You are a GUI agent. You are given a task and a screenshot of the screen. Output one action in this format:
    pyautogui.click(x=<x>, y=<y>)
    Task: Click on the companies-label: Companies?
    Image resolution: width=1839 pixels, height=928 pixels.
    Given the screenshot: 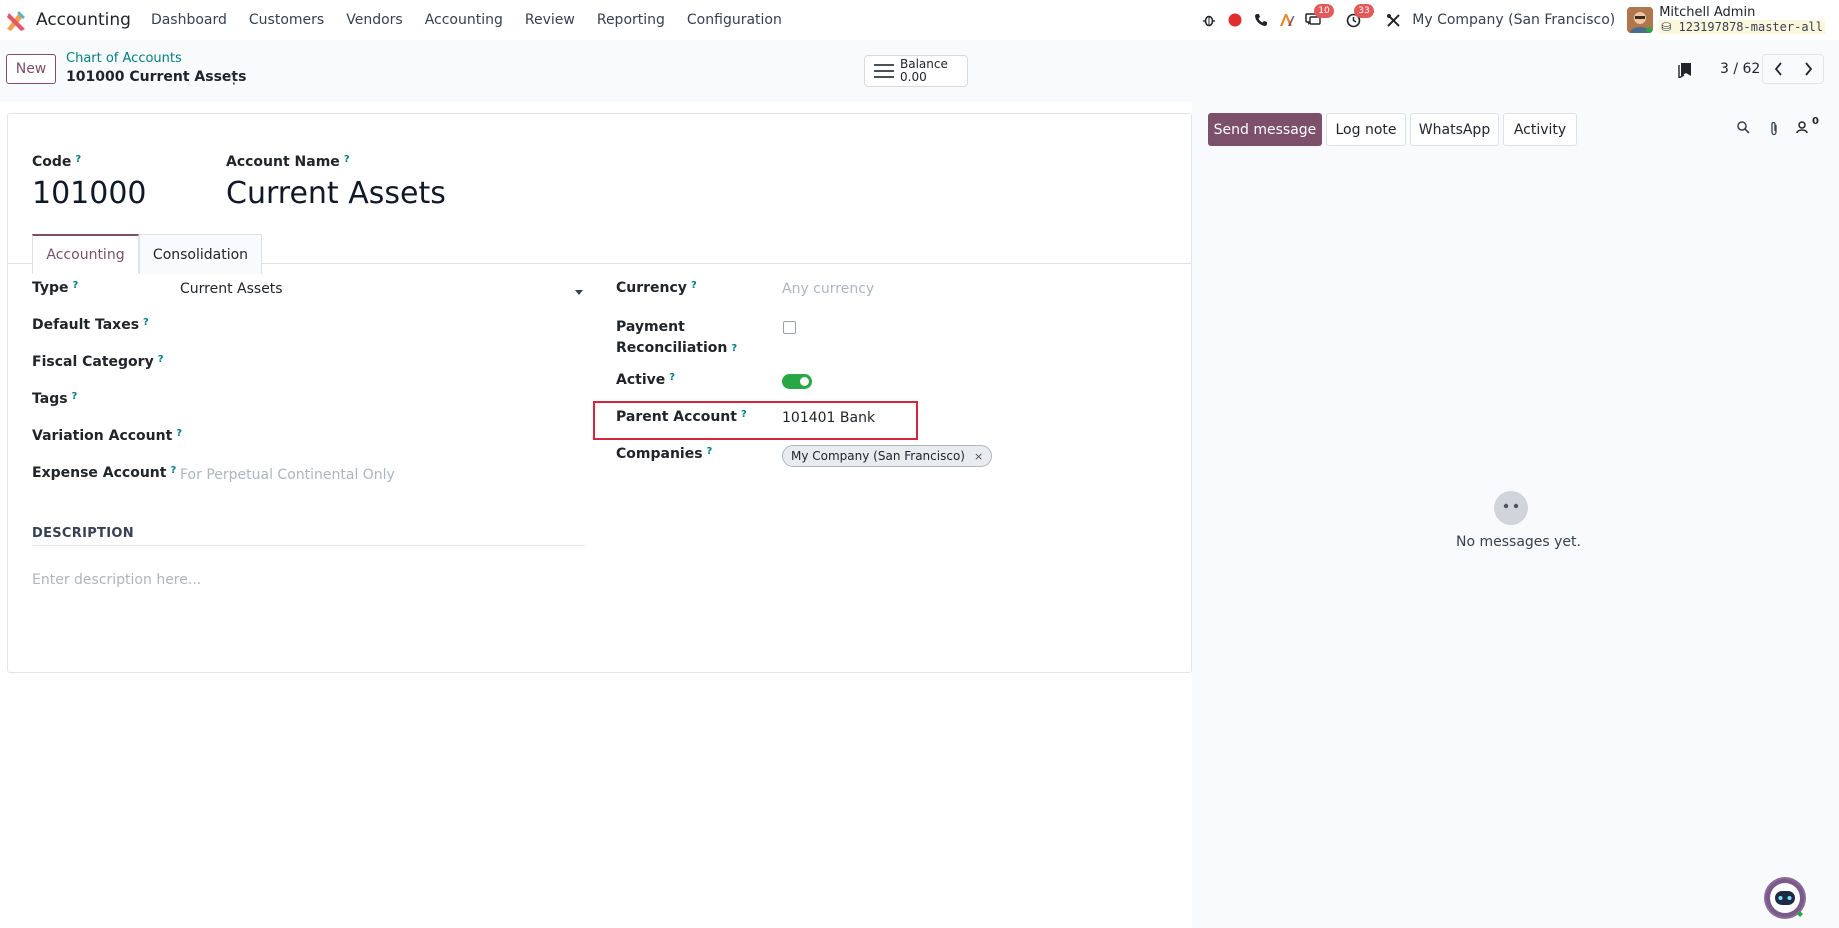 What is the action you would take?
    pyautogui.click(x=664, y=454)
    